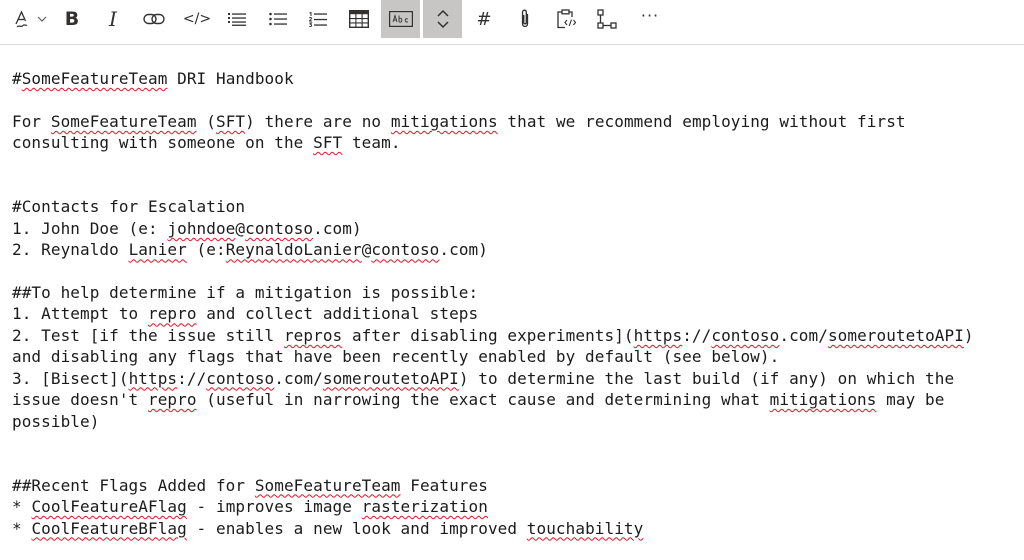 The width and height of the screenshot is (1024, 560). I want to click on more-options-label: ···, so click(650, 15).